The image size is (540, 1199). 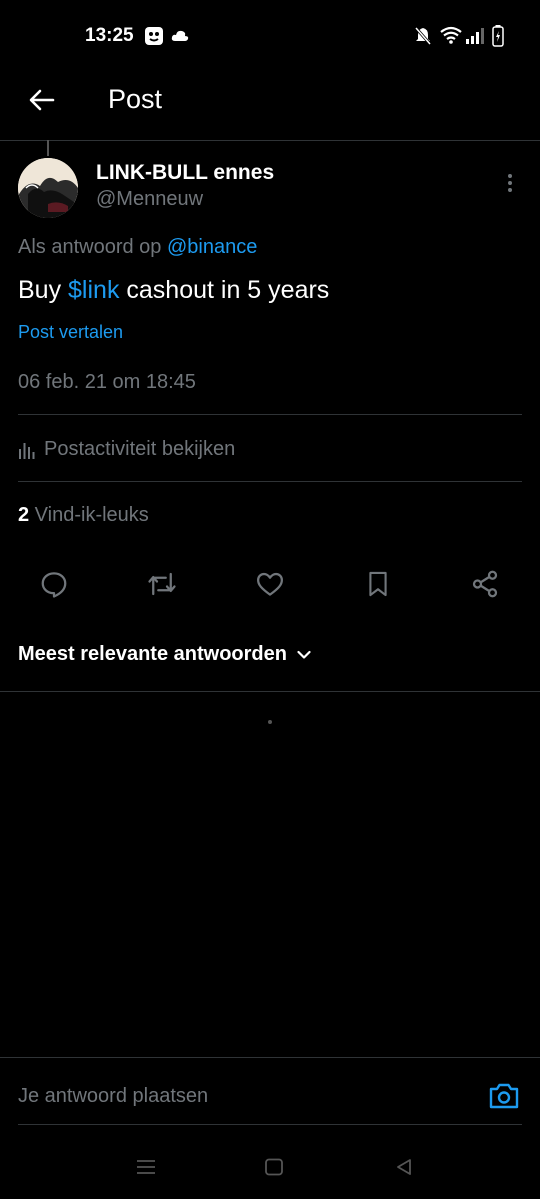 What do you see at coordinates (498, 38) in the screenshot?
I see `battery-icon` at bounding box center [498, 38].